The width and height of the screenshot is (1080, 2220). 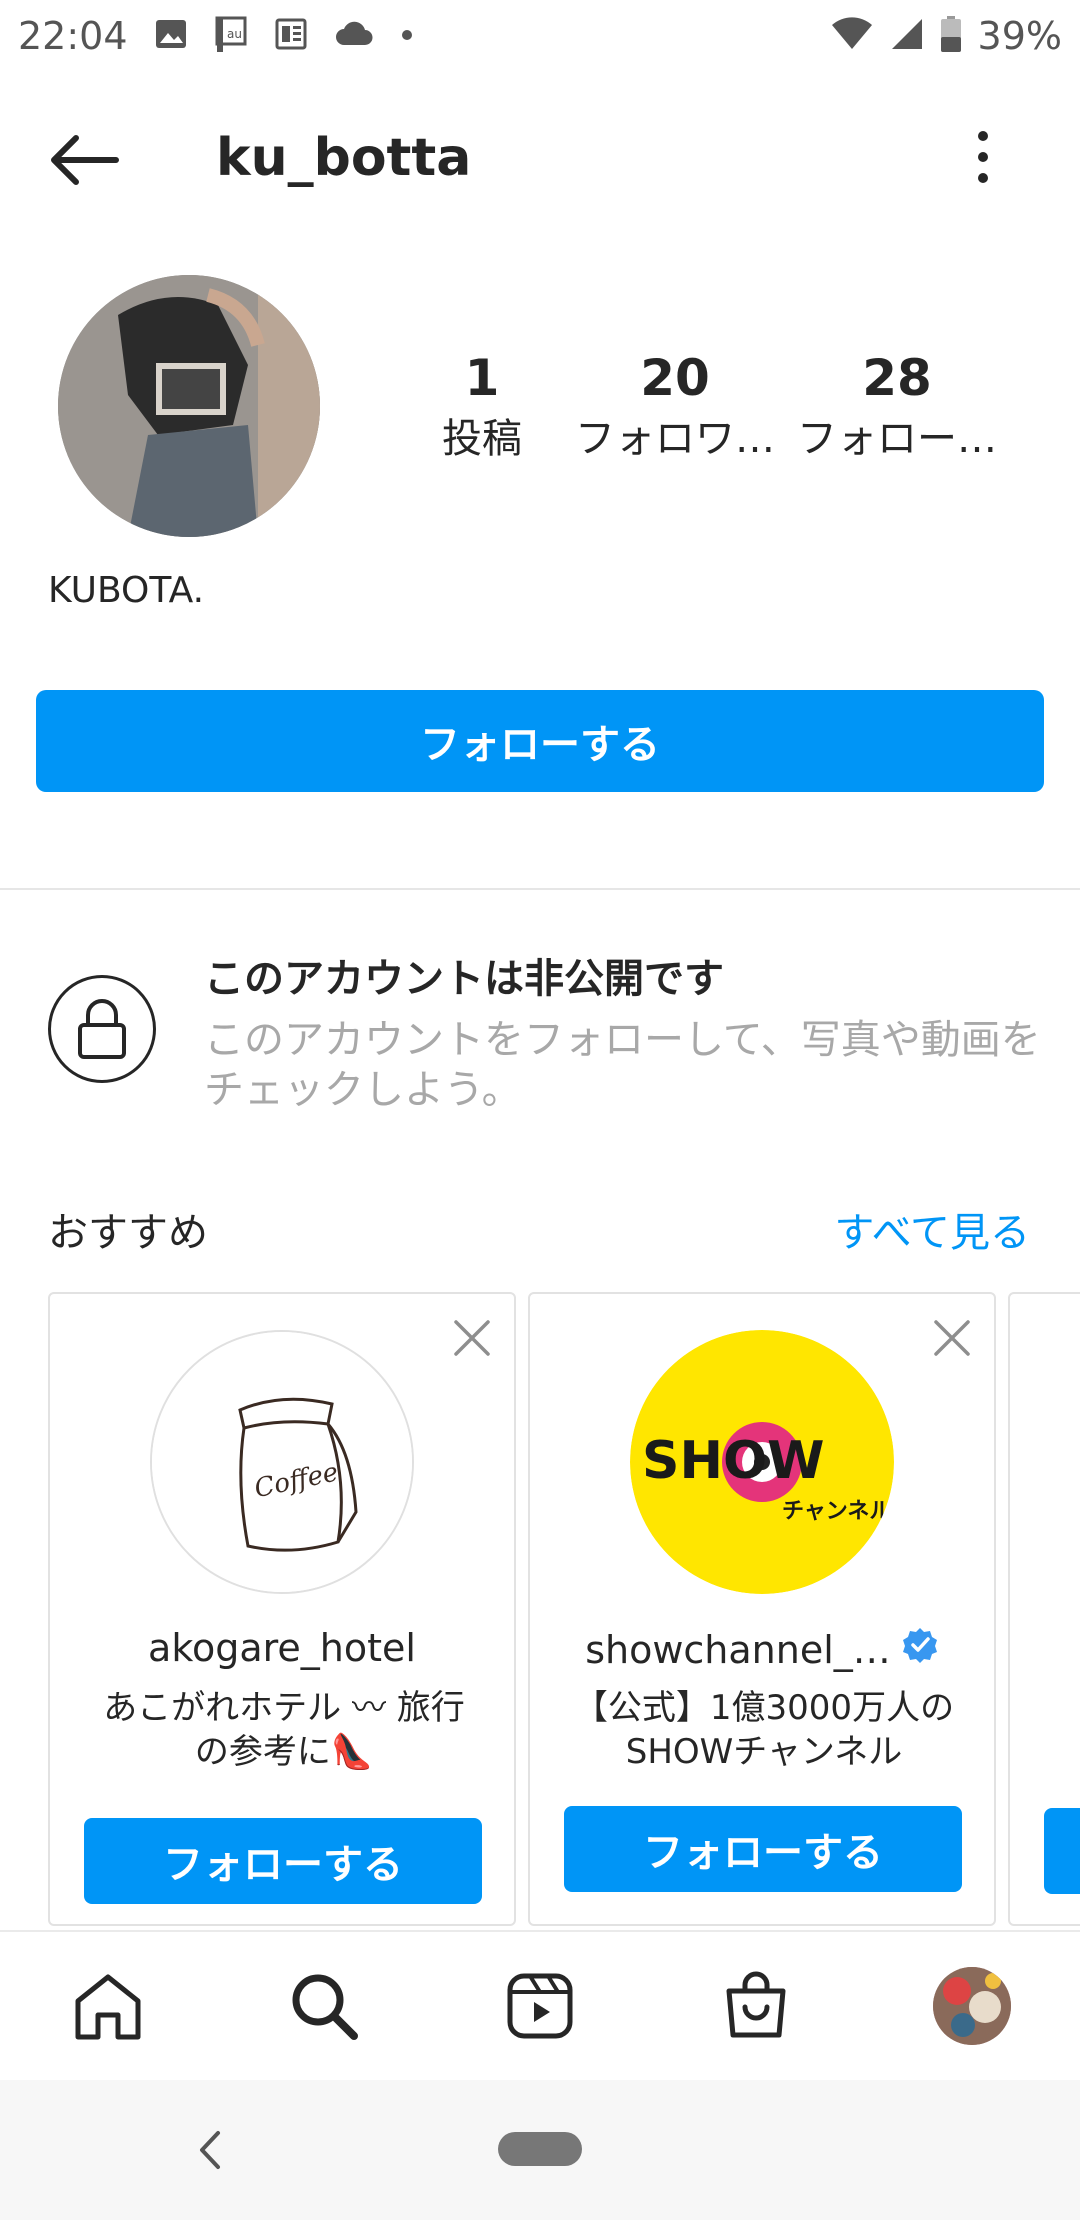 What do you see at coordinates (354, 36) in the screenshot?
I see `cloud-icon` at bounding box center [354, 36].